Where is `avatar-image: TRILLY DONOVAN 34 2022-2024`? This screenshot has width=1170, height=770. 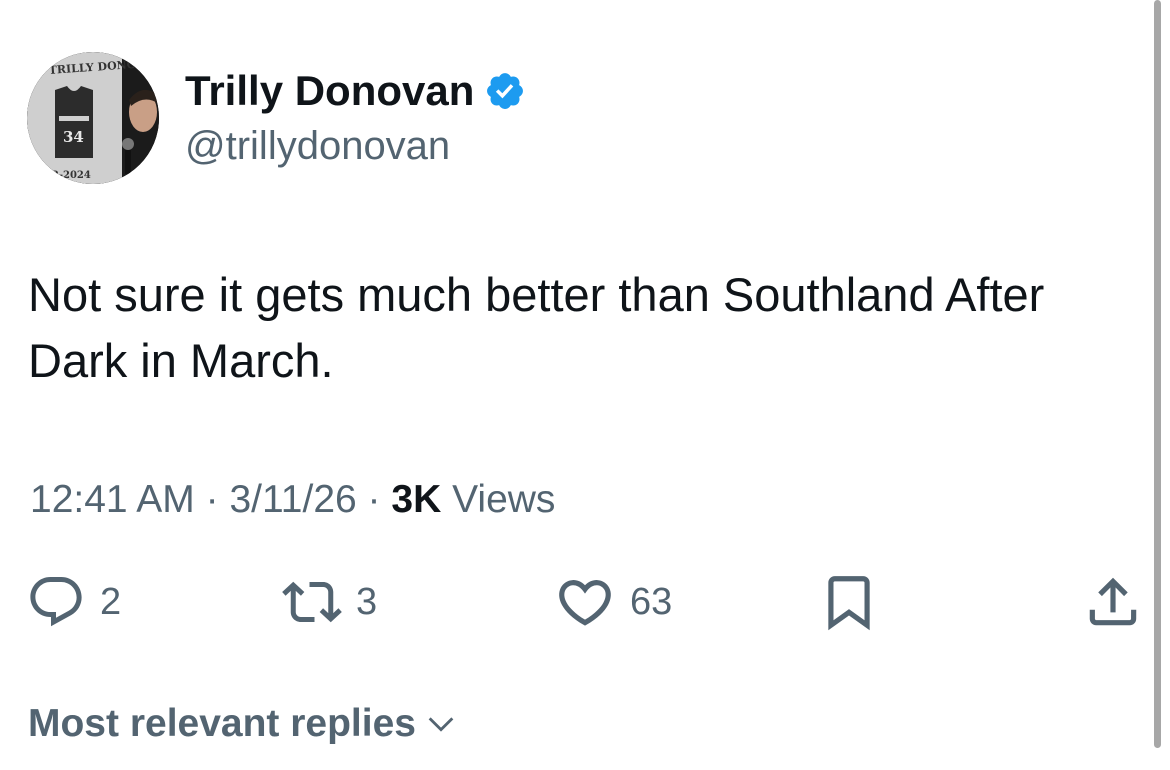 avatar-image: TRILLY DONOVAN 34 2022-2024 is located at coordinates (93, 118).